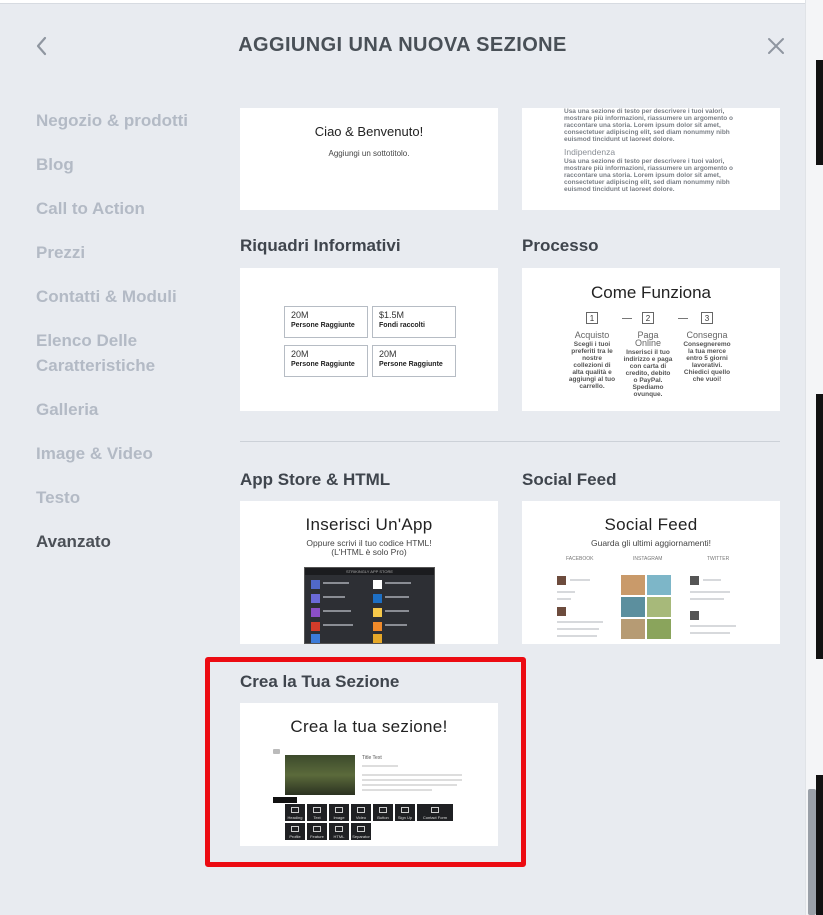 The height and width of the screenshot is (915, 823). What do you see at coordinates (131, 252) in the screenshot?
I see `sidebar-item-prezzi: Prezzi` at bounding box center [131, 252].